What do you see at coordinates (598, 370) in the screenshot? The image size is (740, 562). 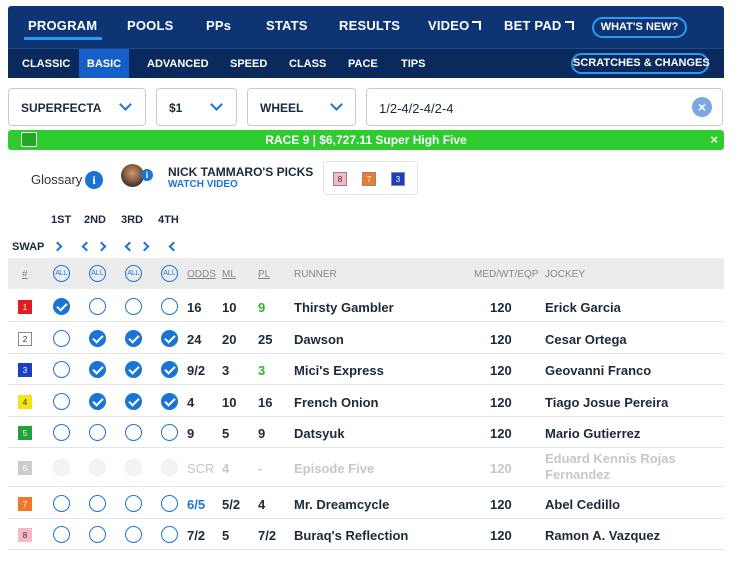 I see `jockey-name: Geovanni Franco` at bounding box center [598, 370].